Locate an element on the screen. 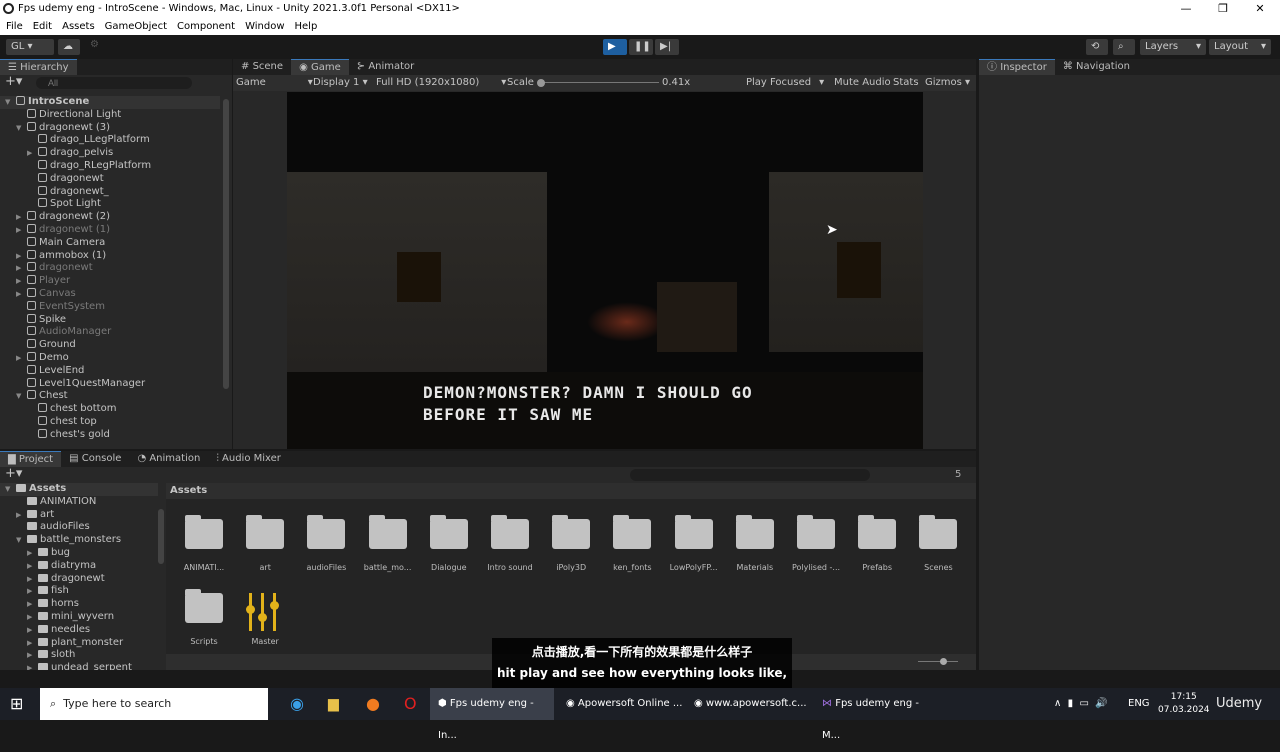 Image resolution: width=1280 pixels, height=752 pixels. search-icon: ⌕ is located at coordinates (1124, 47).